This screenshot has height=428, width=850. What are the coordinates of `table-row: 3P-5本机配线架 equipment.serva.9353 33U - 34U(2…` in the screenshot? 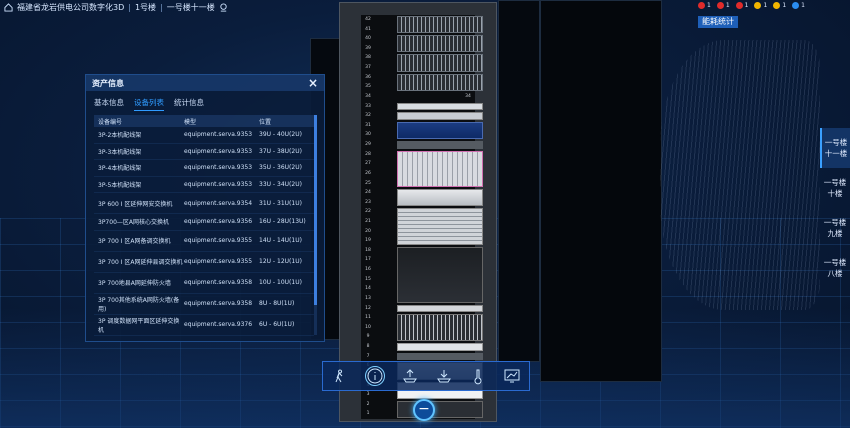 It's located at (204, 185).